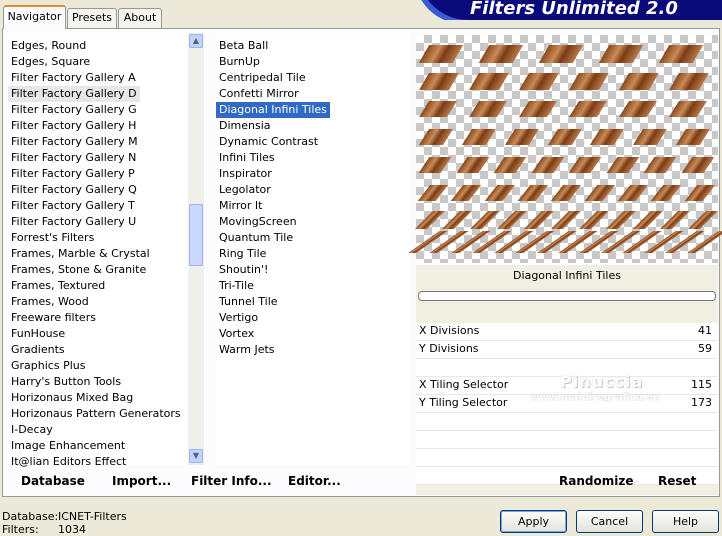  I want to click on filter-item: Tunnel Tile, so click(248, 302).